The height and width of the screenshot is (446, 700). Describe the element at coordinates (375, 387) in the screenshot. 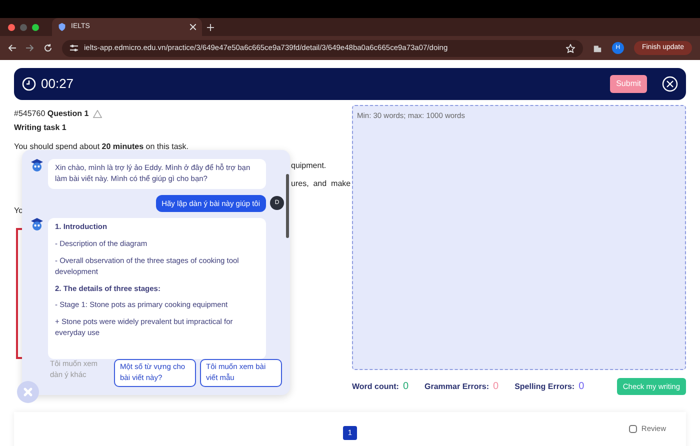

I see `stat-label: Word count:` at that location.